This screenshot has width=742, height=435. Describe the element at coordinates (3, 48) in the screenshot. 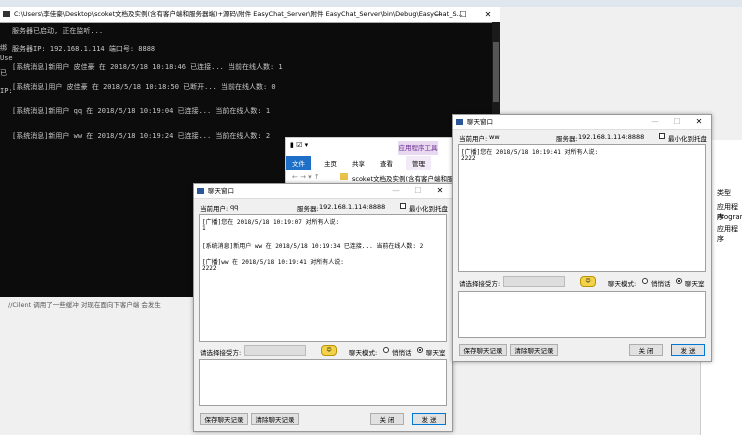

I see `side-fragment: 绑` at that location.